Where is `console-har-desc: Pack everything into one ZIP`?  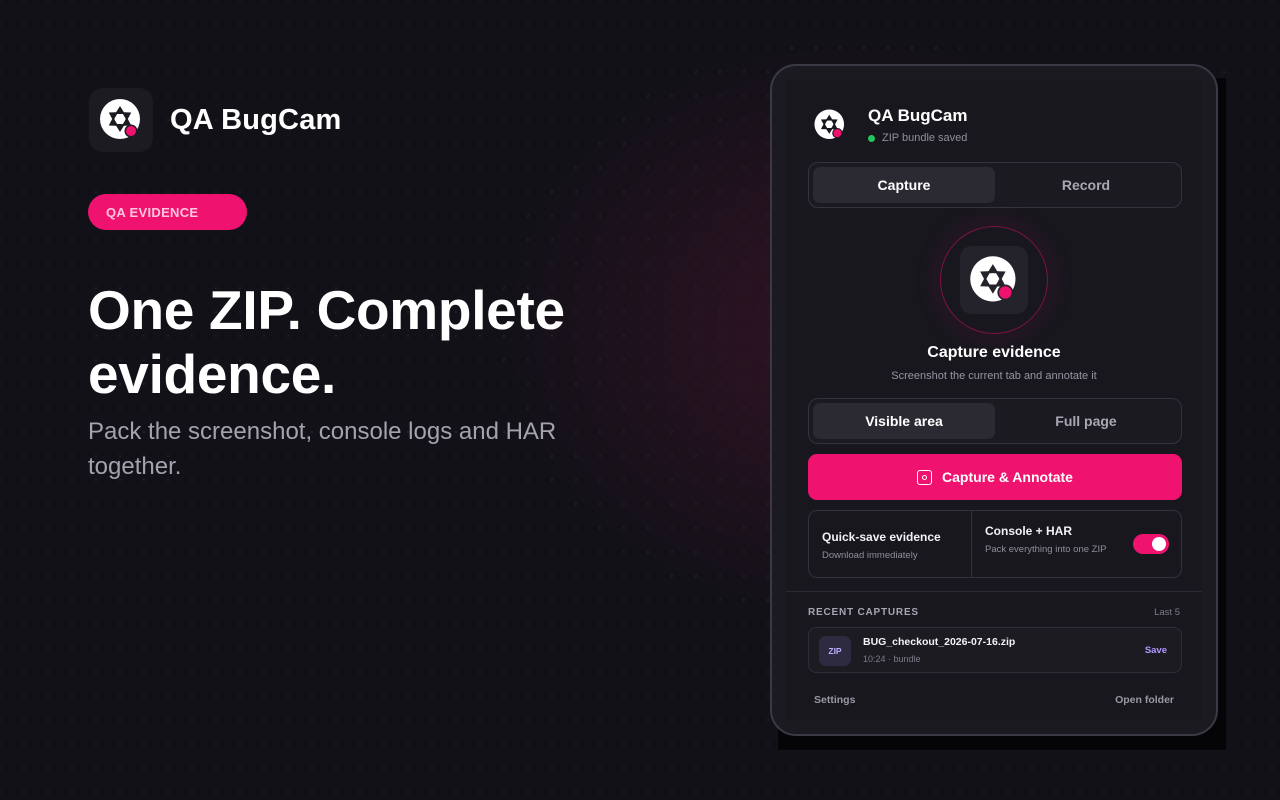 console-har-desc: Pack everything into one ZIP is located at coordinates (1046, 549).